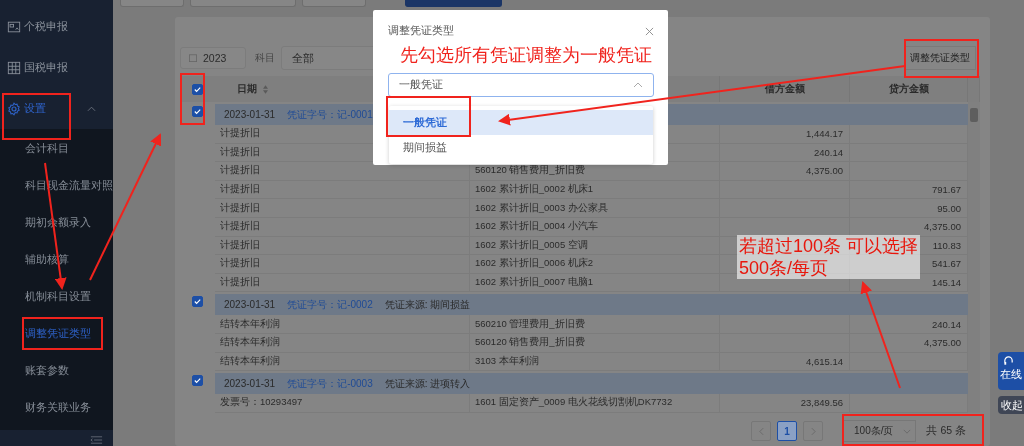 Image resolution: width=1024 pixels, height=446 pixels. I want to click on table-cell: 560210 管理费用_折旧费, so click(595, 324).